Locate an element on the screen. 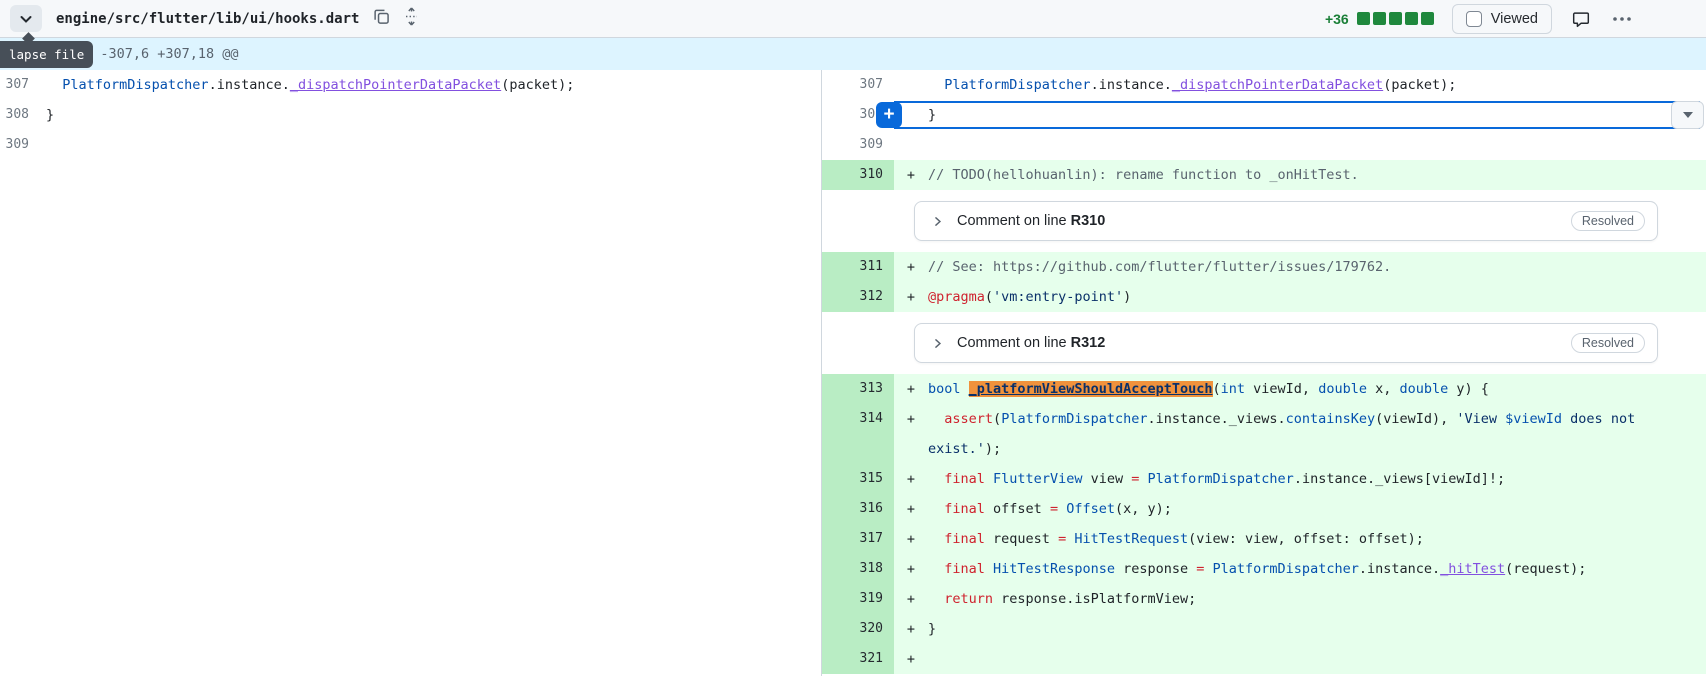  line-number: 316 is located at coordinates (858, 509).